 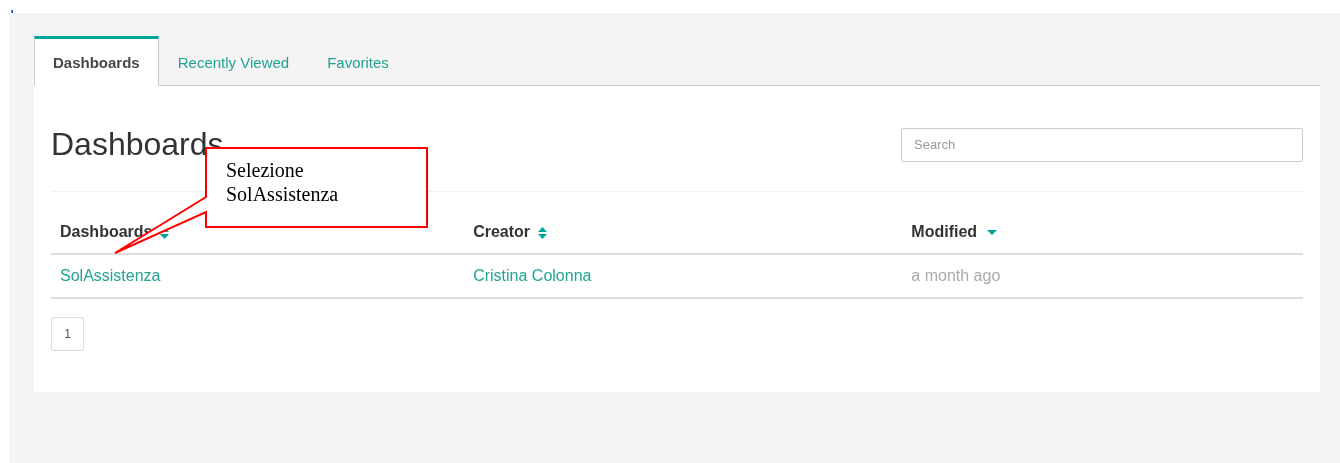 What do you see at coordinates (956, 275) in the screenshot?
I see `modified-time: a month ago` at bounding box center [956, 275].